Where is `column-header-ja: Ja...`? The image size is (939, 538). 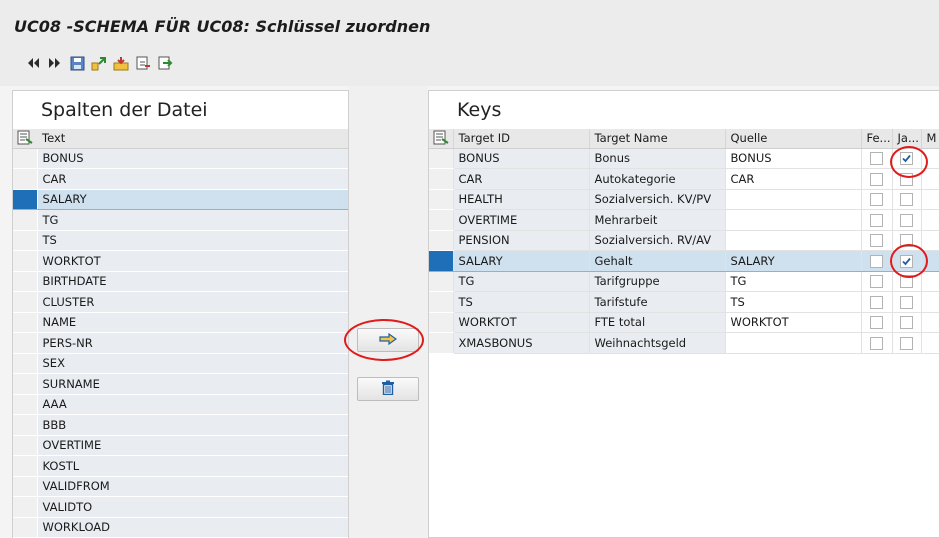 column-header-ja: Ja... is located at coordinates (907, 139).